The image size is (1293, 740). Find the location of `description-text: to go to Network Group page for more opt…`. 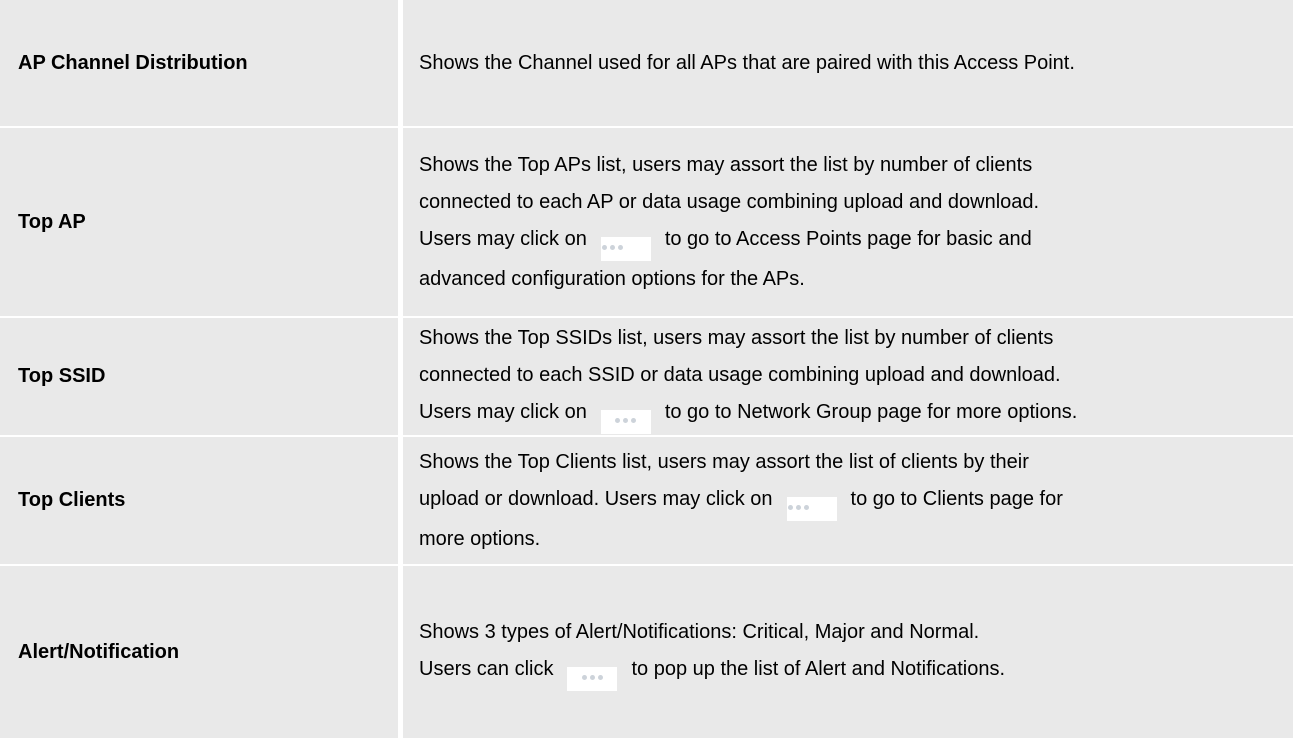

description-text: to go to Network Group page for more opt… is located at coordinates (871, 411).